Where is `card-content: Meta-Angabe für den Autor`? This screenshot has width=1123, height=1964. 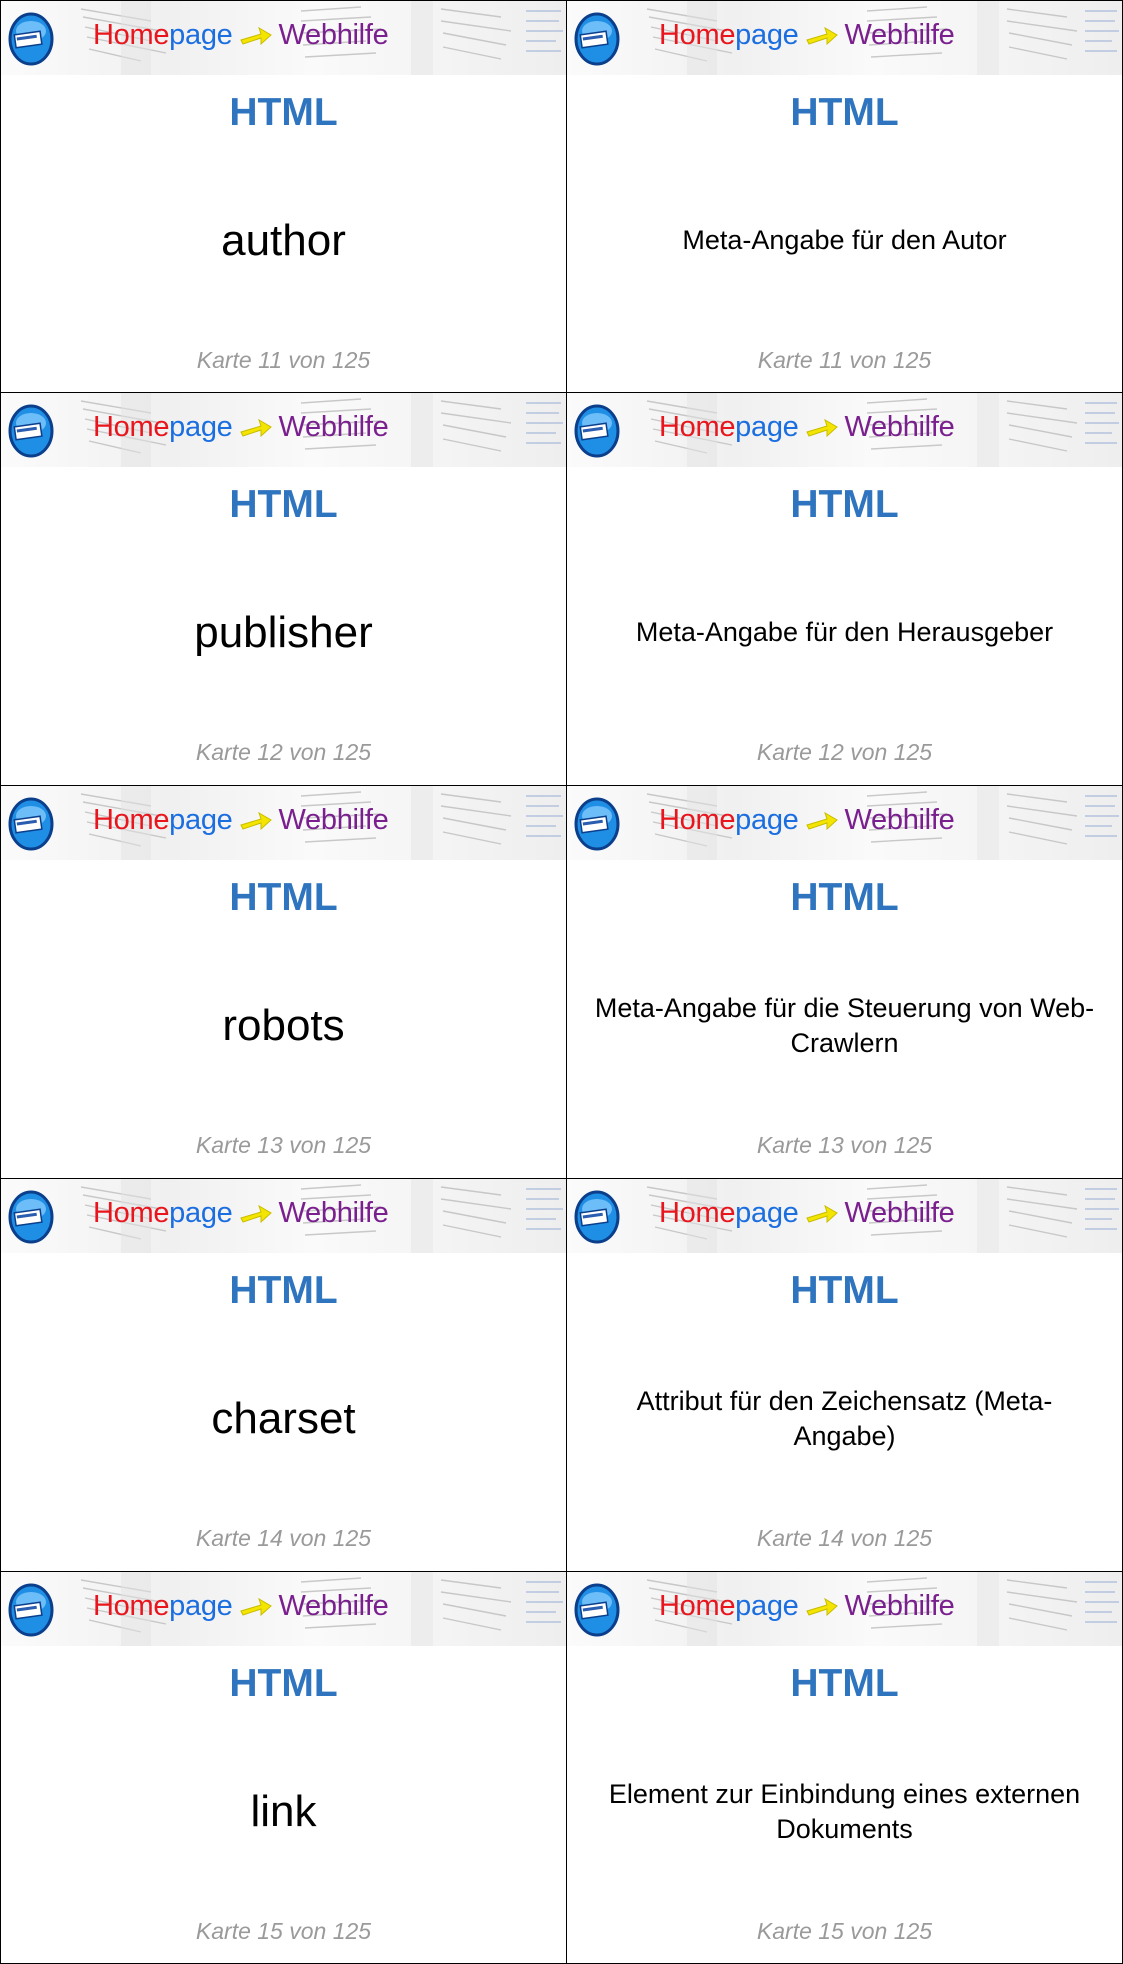
card-content: Meta-Angabe für den Autor is located at coordinates (844, 241).